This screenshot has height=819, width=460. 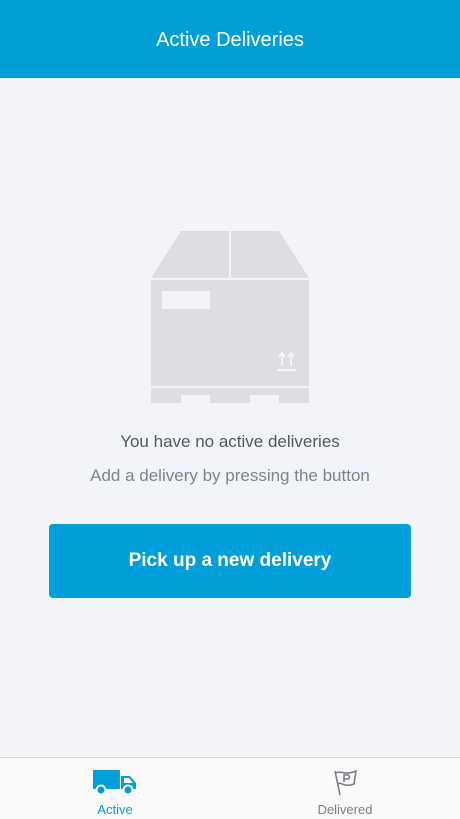 I want to click on tab-bar: Active Delivered, so click(x=230, y=788).